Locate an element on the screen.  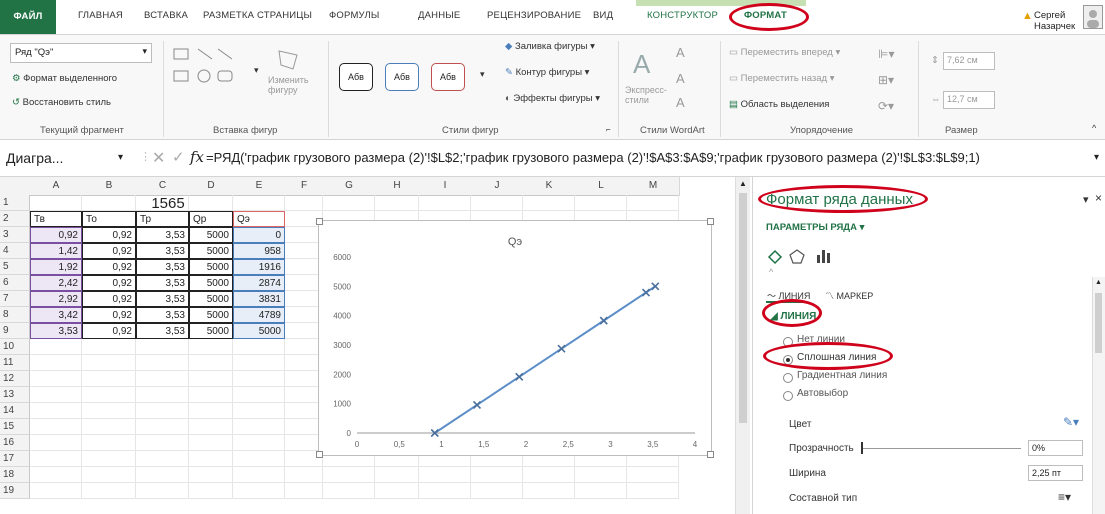
column-header: C is located at coordinates (163, 186).